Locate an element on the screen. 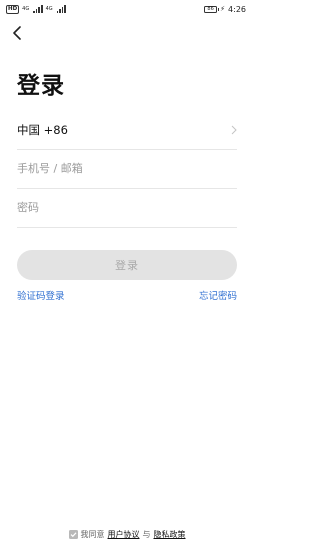 This screenshot has height=550, width=320. privacy-policy-link: 隐私政策 is located at coordinates (170, 534).